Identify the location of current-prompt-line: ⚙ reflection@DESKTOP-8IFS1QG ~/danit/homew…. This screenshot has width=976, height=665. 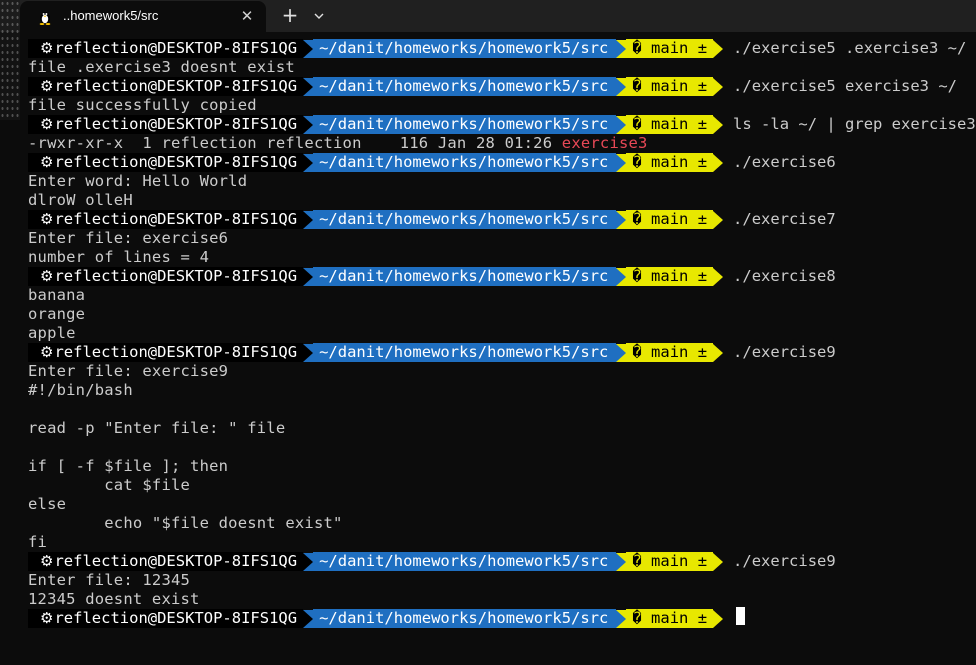
(387, 618).